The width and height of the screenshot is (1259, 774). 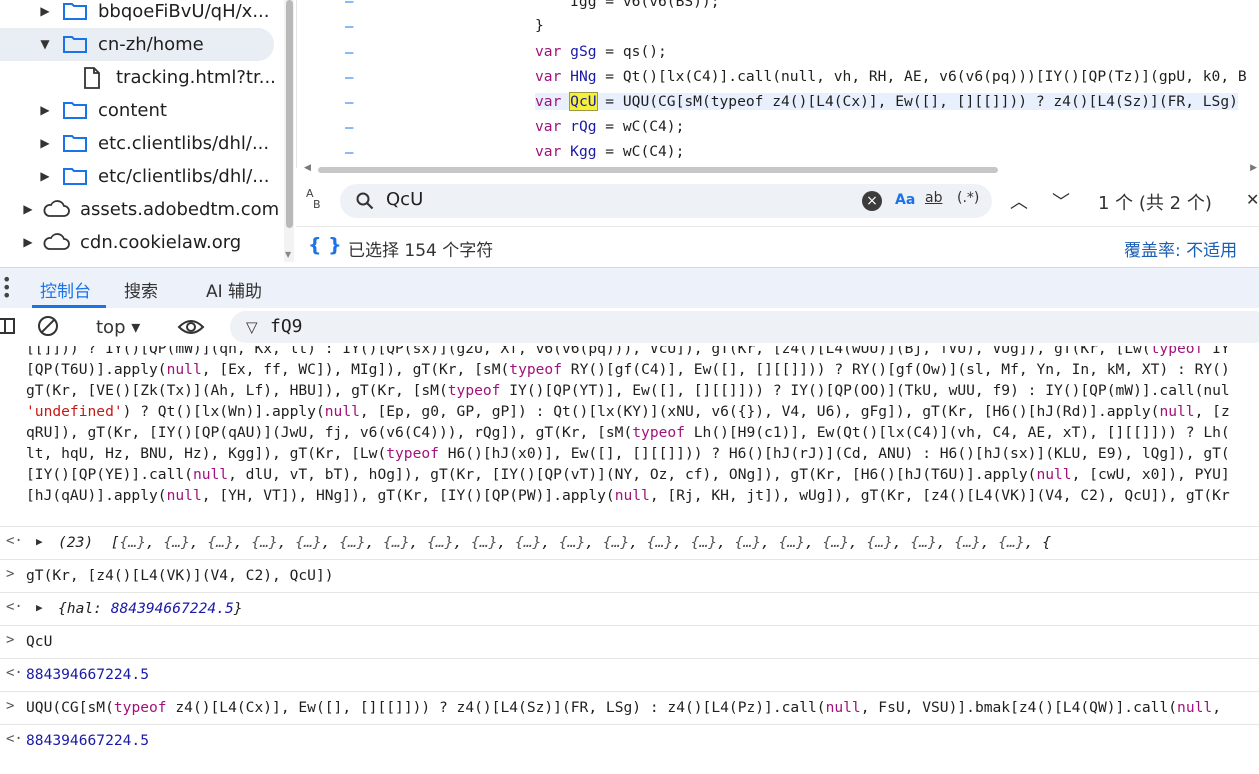 I want to click on filter-text: fQ9, so click(x=286, y=326).